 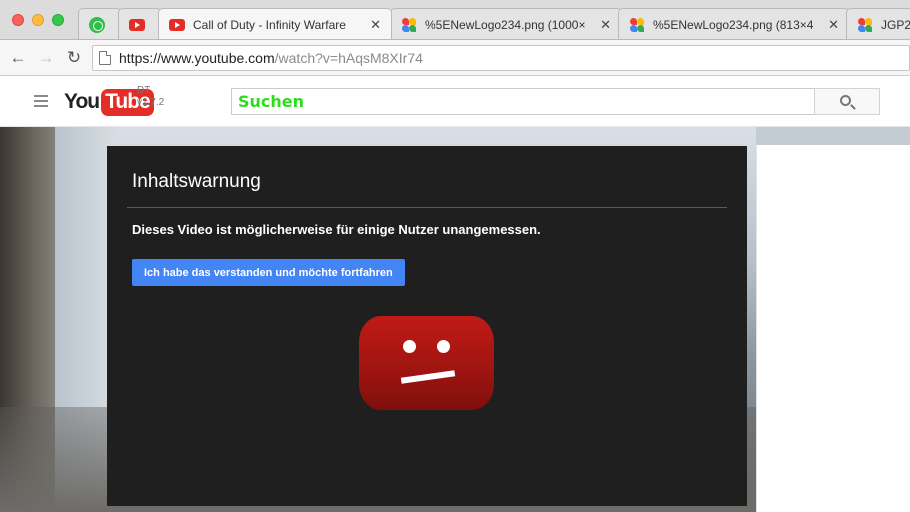 I want to click on tab-whatsapp, so click(x=100, y=23).